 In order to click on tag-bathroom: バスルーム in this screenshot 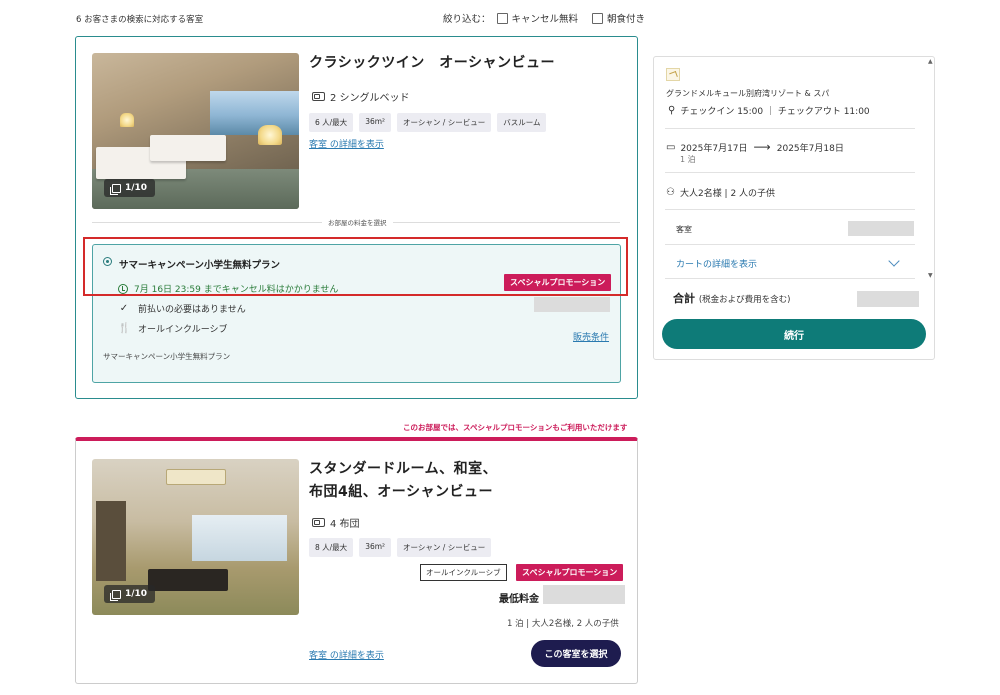, I will do `click(522, 122)`.